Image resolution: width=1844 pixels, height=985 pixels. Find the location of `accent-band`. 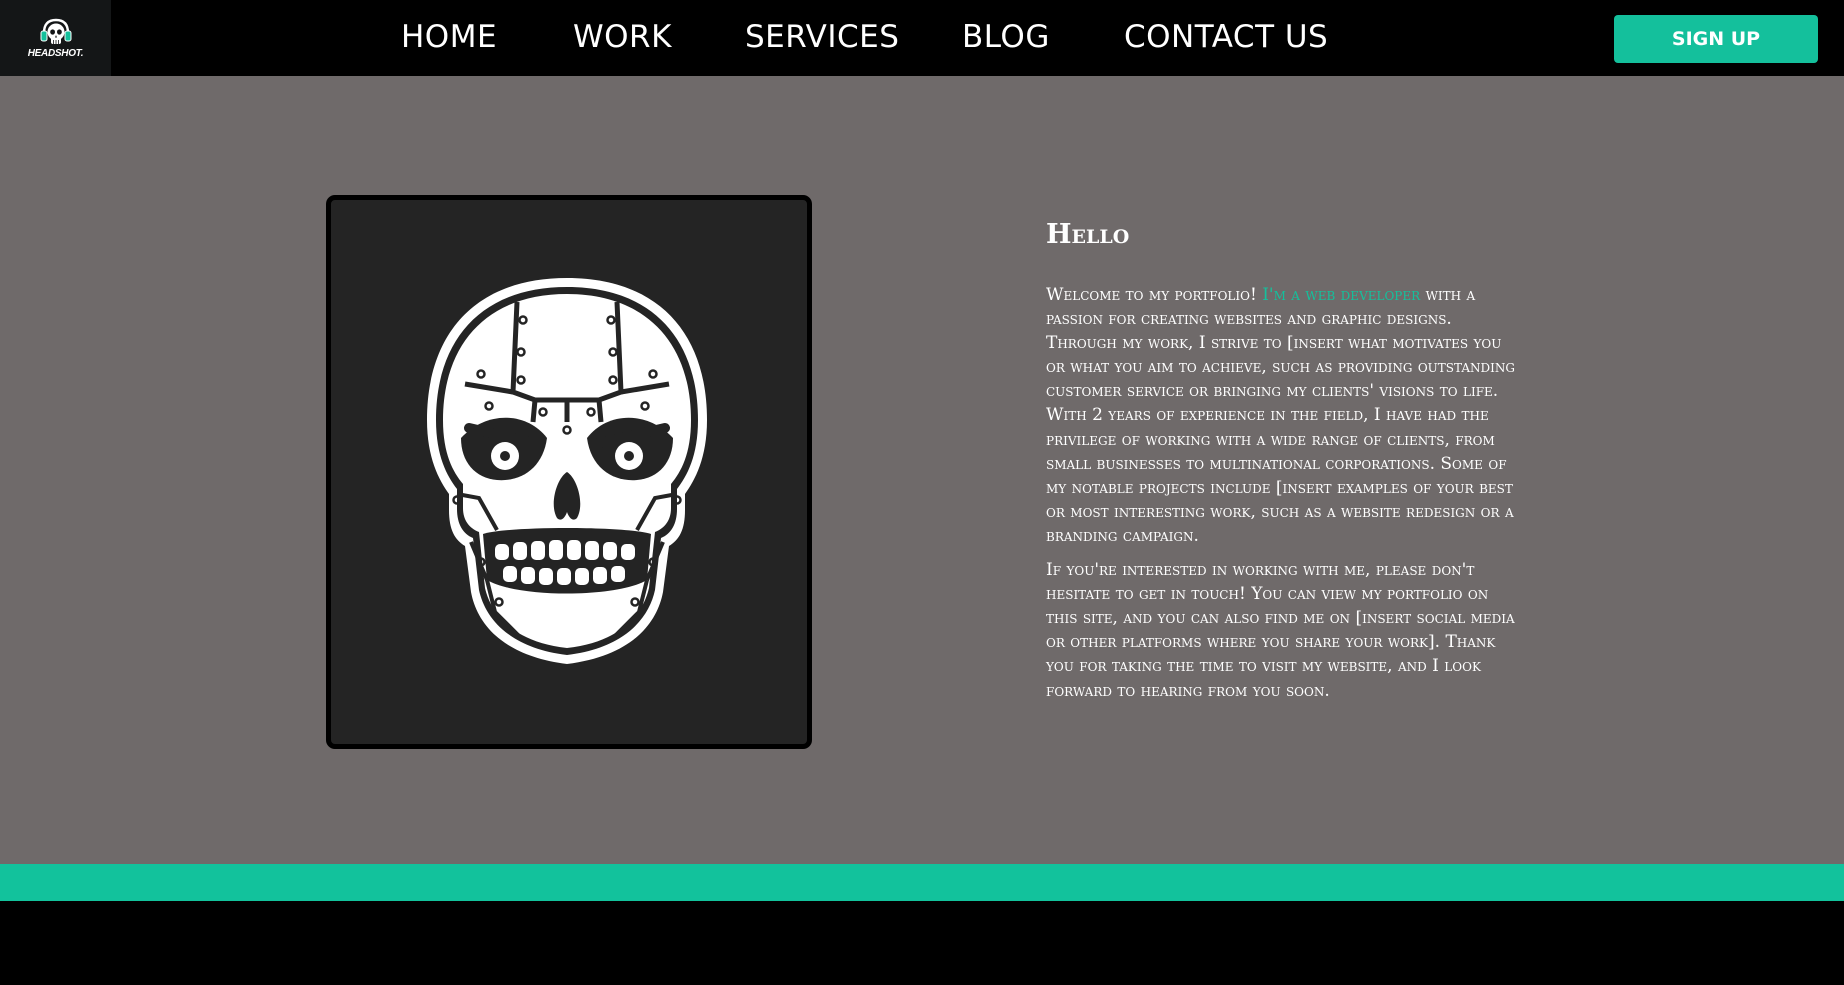

accent-band is located at coordinates (922, 882).